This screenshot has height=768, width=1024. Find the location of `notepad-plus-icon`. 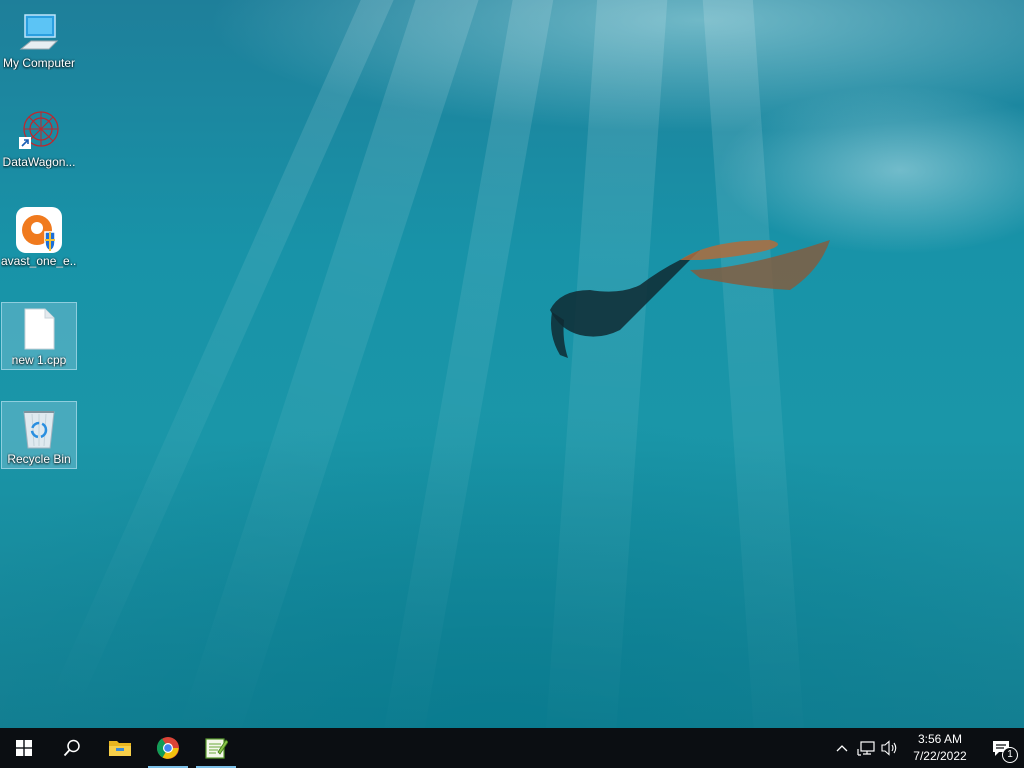

notepad-plus-icon is located at coordinates (216, 748).